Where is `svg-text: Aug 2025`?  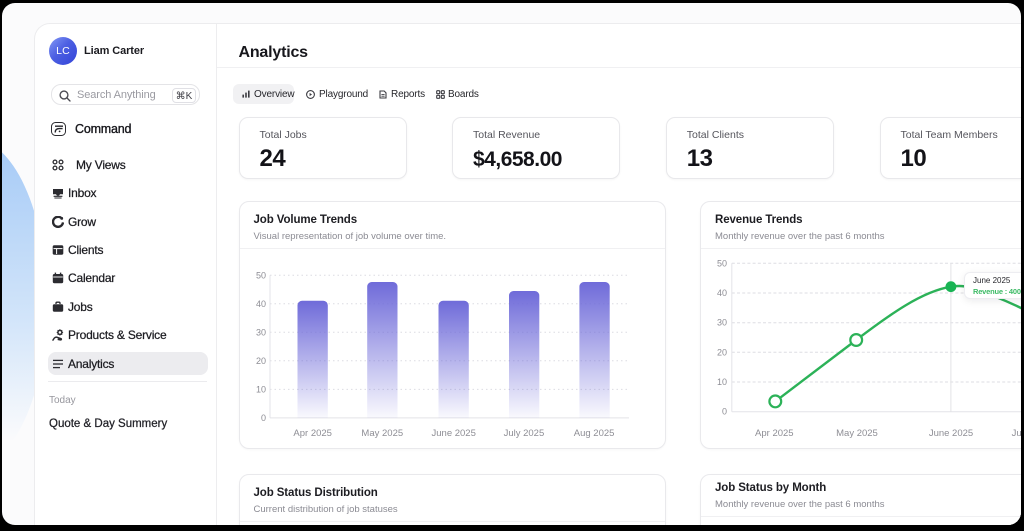 svg-text: Aug 2025 is located at coordinates (593, 433).